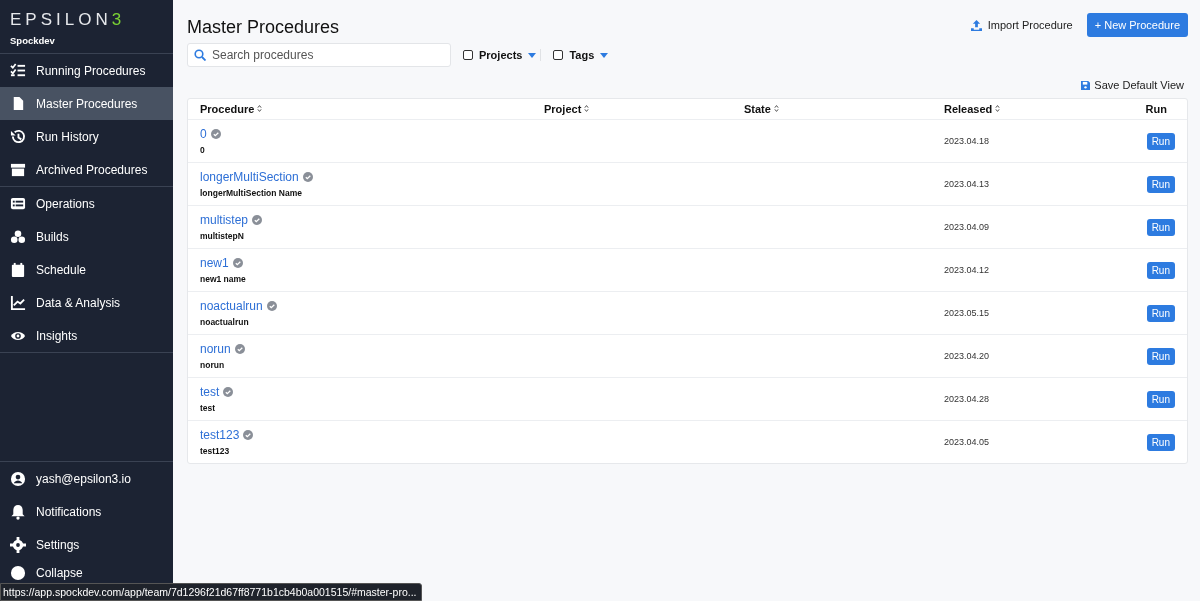 The height and width of the screenshot is (601, 1200). Describe the element at coordinates (1021, 25) in the screenshot. I see `import-button: Import Procedure` at that location.